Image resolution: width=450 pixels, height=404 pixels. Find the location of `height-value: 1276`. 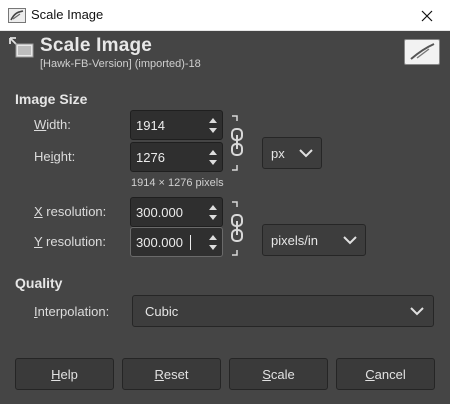

height-value: 1276 is located at coordinates (150, 157).